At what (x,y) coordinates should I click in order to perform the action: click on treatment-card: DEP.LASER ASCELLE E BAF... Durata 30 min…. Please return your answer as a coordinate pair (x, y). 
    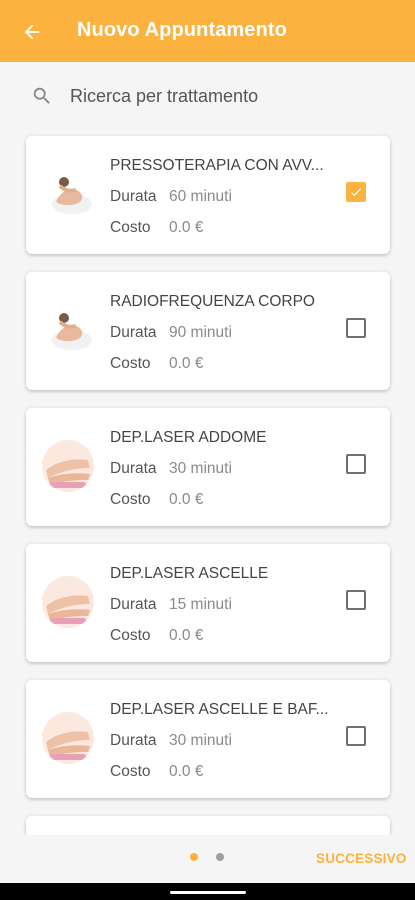
    Looking at the image, I should click on (208, 739).